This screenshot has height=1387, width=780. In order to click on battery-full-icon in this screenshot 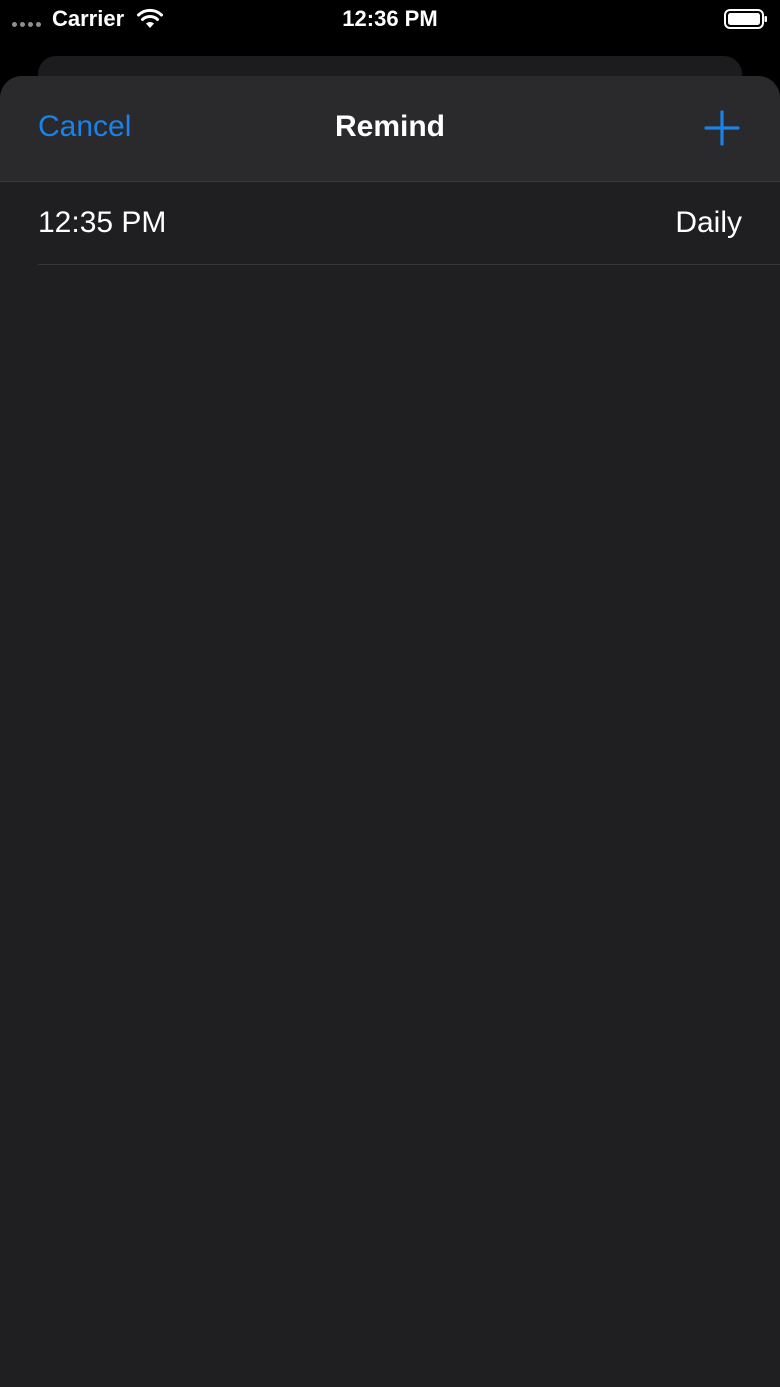, I will do `click(745, 19)`.